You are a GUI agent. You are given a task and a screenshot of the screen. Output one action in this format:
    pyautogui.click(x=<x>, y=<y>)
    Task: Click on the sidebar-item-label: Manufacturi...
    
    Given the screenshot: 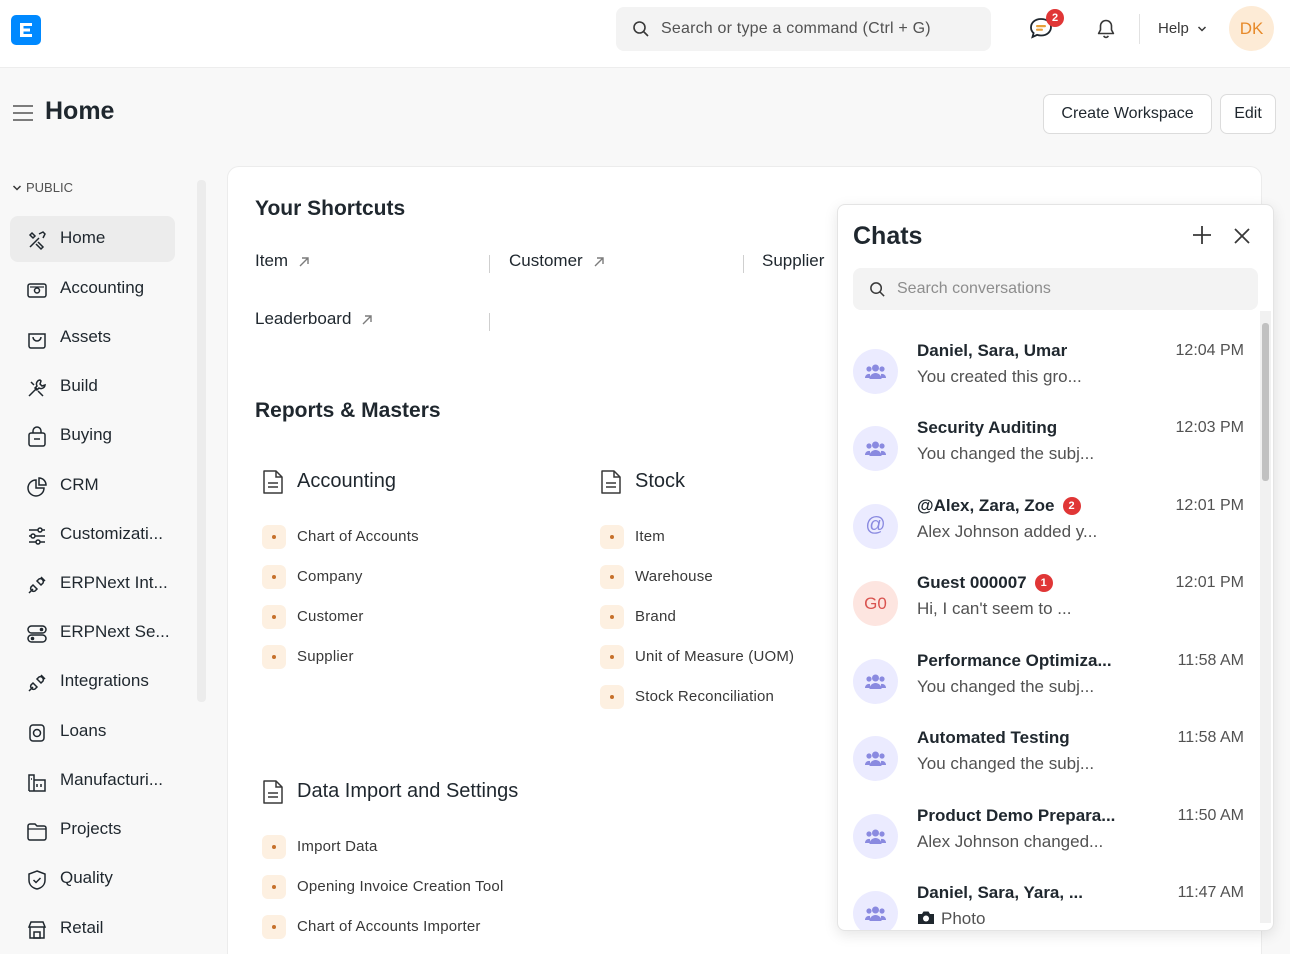 What is the action you would take?
    pyautogui.click(x=111, y=779)
    